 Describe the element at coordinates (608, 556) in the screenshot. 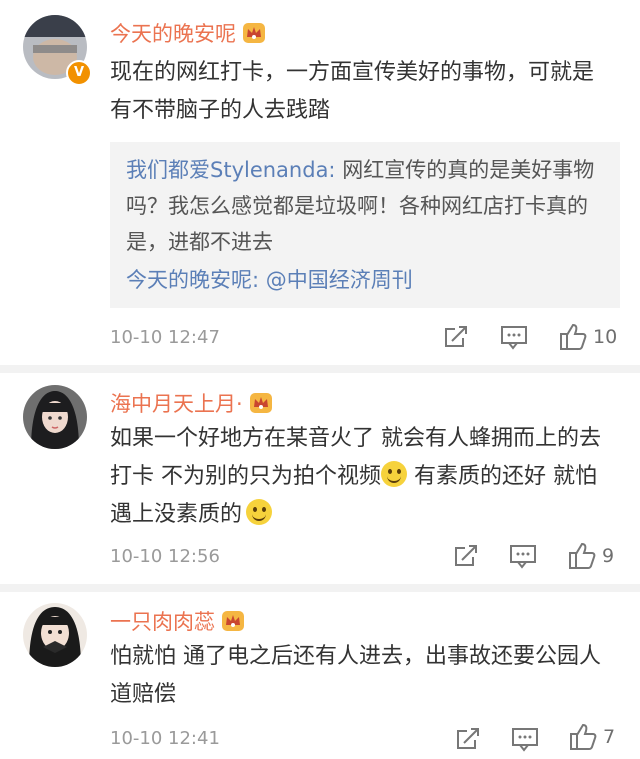

I see `like-count: 9` at that location.